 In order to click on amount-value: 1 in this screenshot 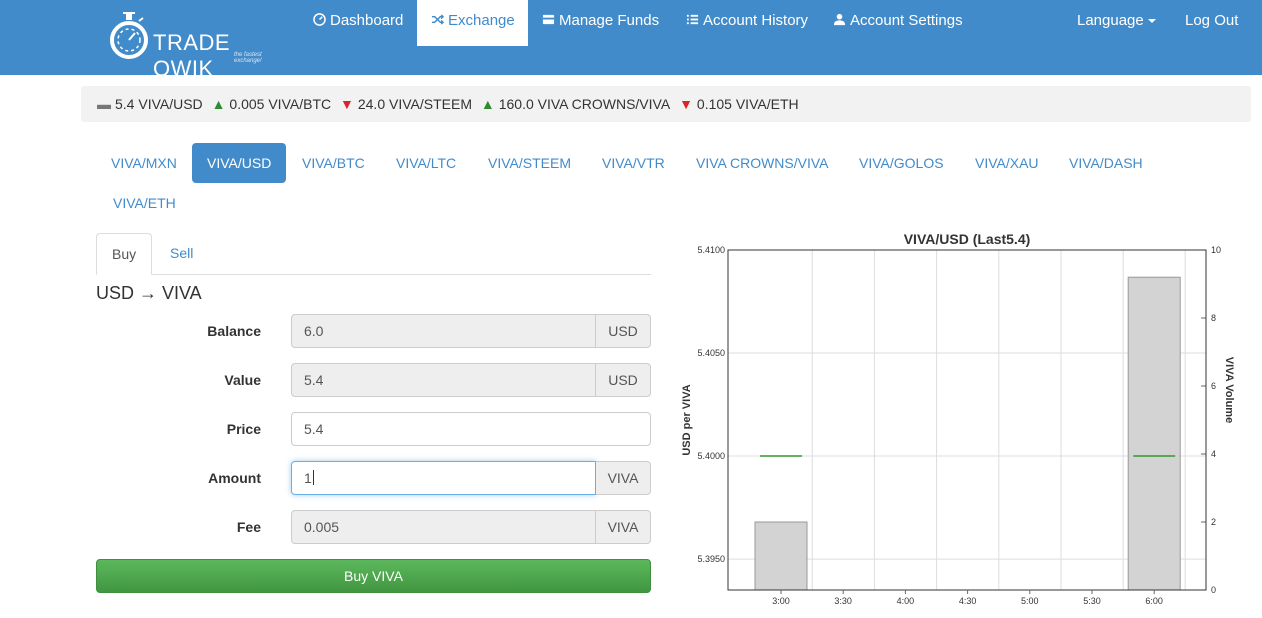, I will do `click(308, 478)`.